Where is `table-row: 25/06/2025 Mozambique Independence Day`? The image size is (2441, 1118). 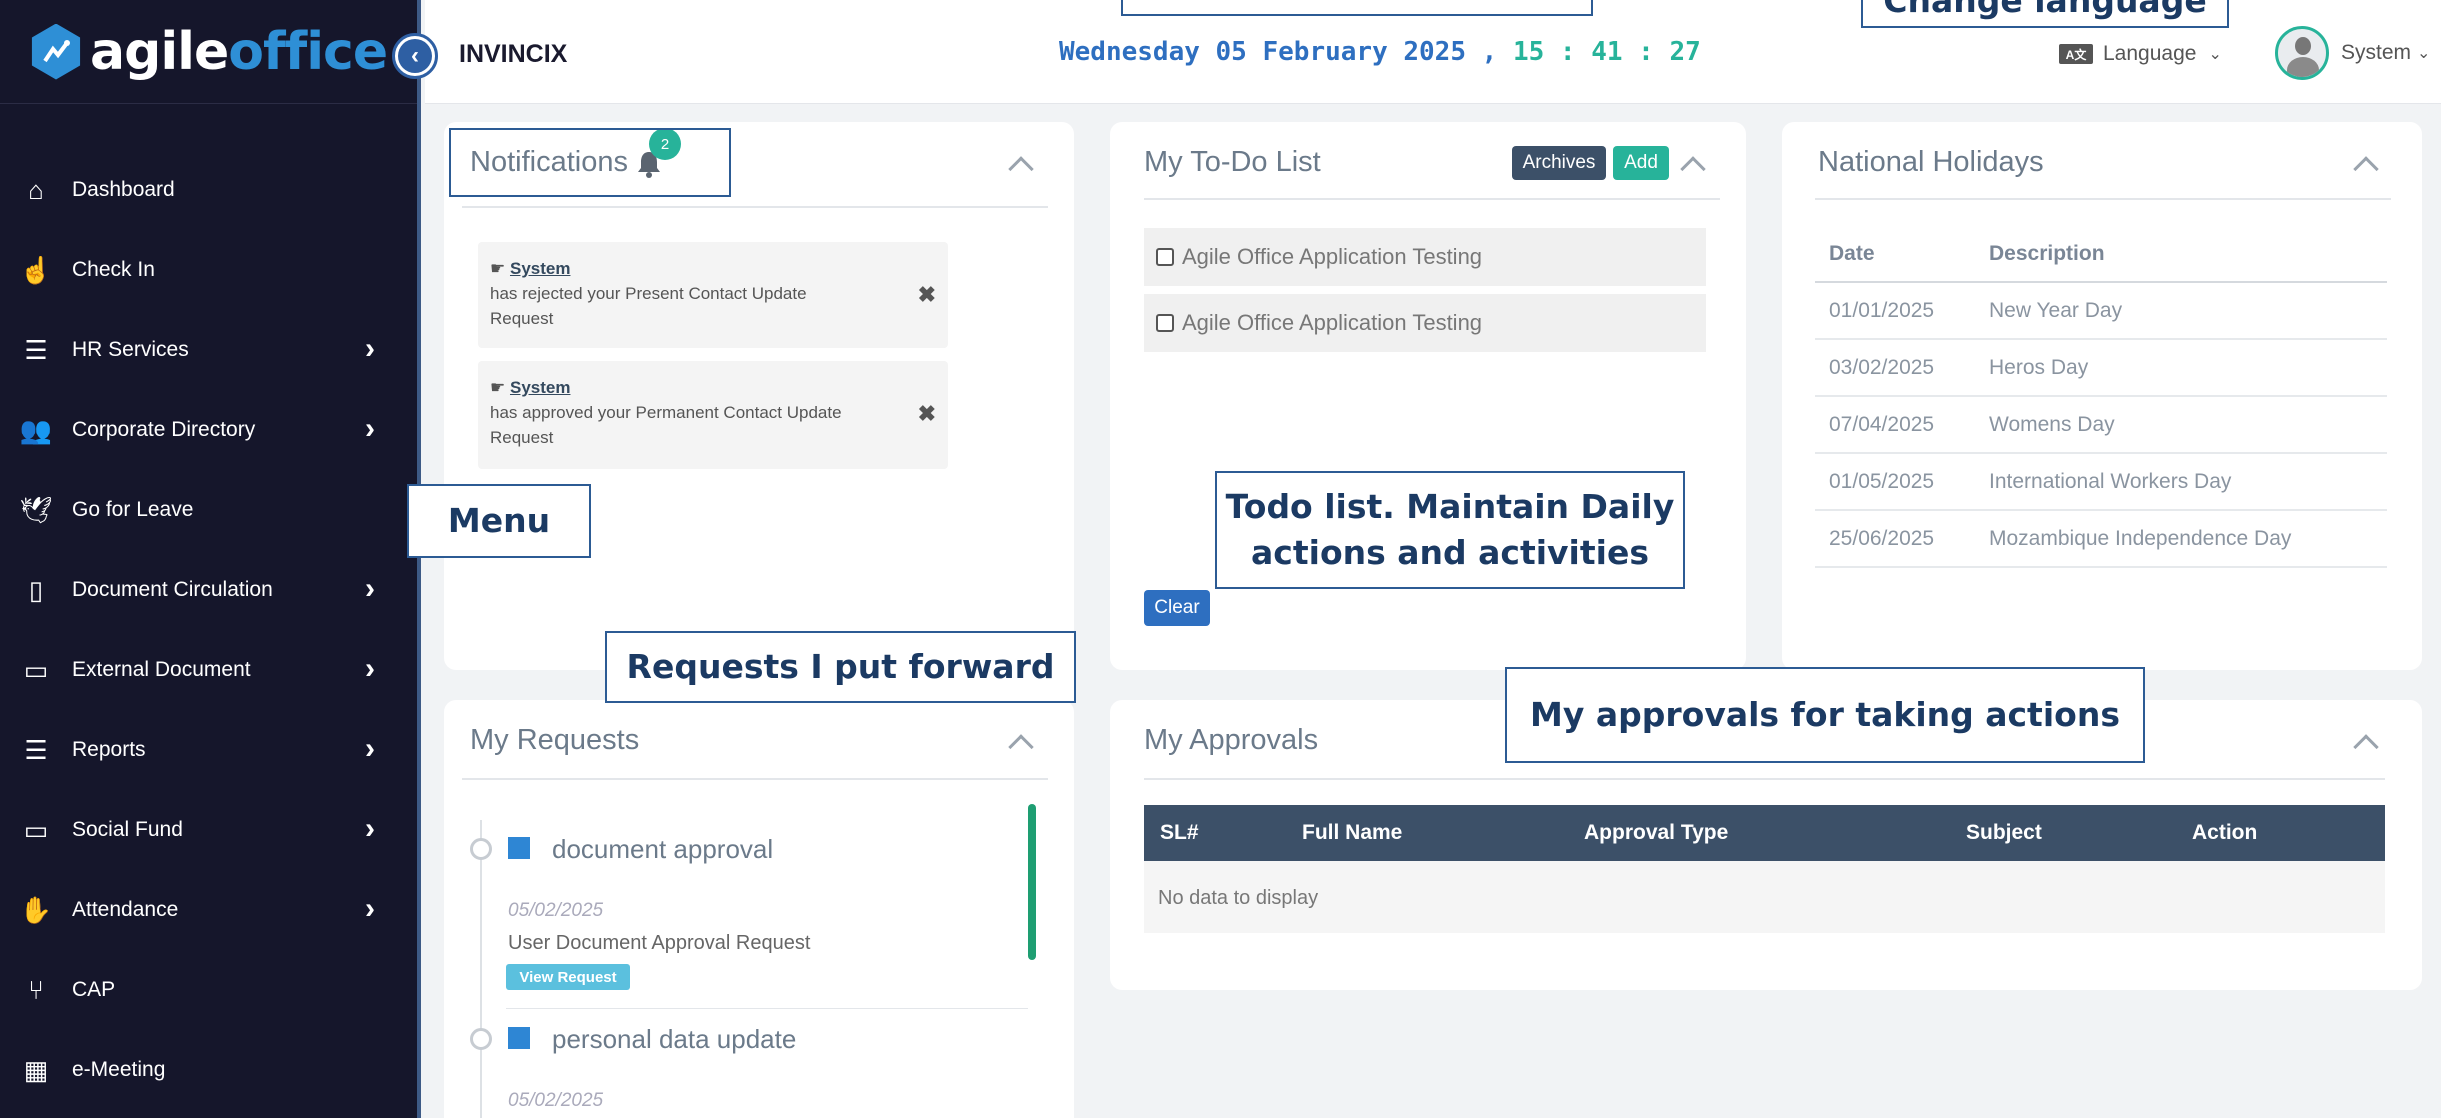 table-row: 25/06/2025 Mozambique Independence Day is located at coordinates (2101, 539).